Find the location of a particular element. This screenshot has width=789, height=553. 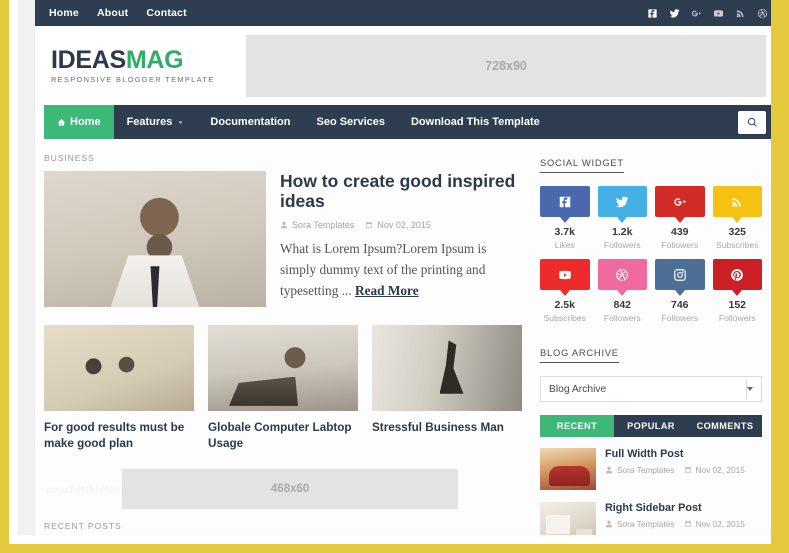

tab-recent: RECENT is located at coordinates (577, 426).